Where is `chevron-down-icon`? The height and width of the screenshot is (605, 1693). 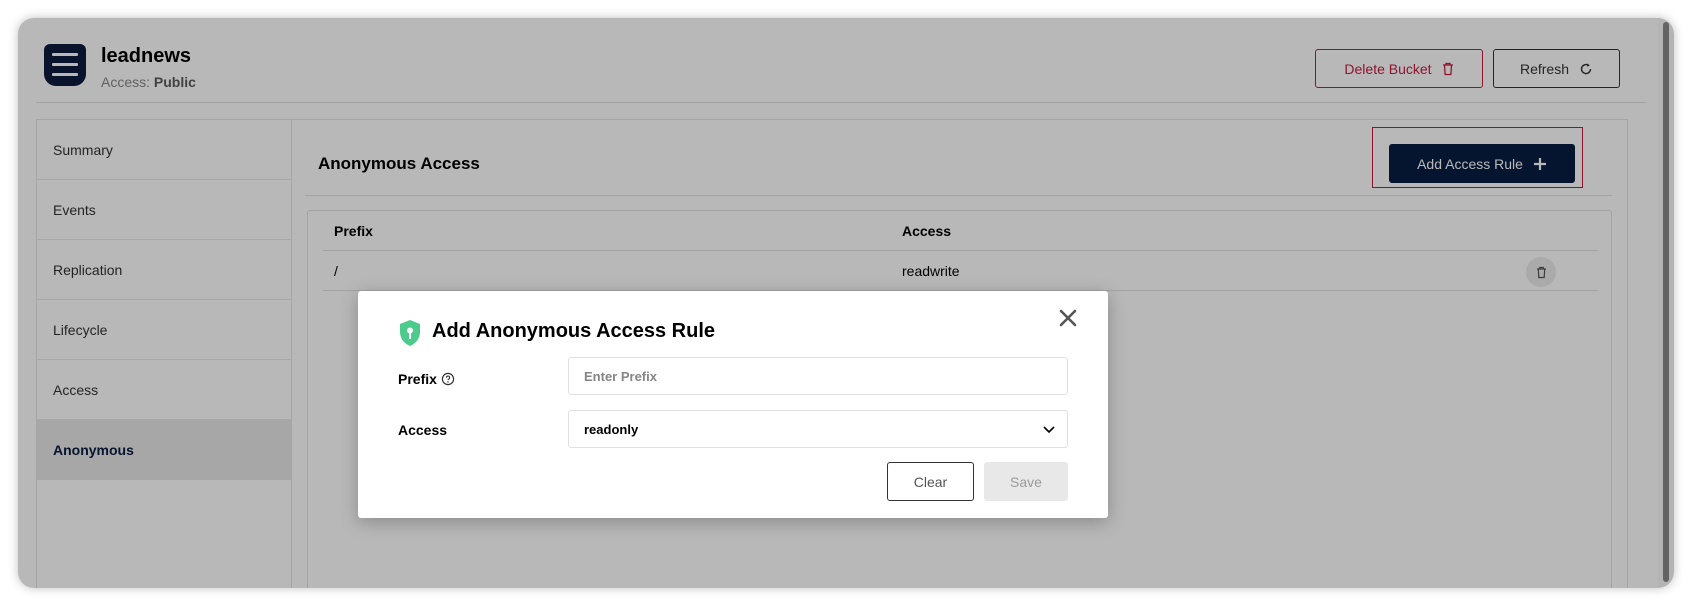 chevron-down-icon is located at coordinates (1049, 430).